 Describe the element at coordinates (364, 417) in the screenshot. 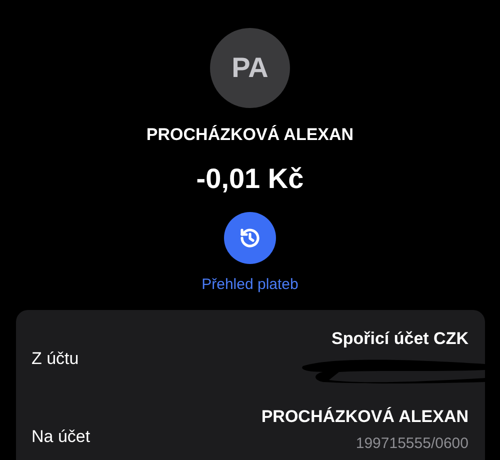

I see `detail-value: PROCHÁZKOVÁ ALEXAN` at that location.